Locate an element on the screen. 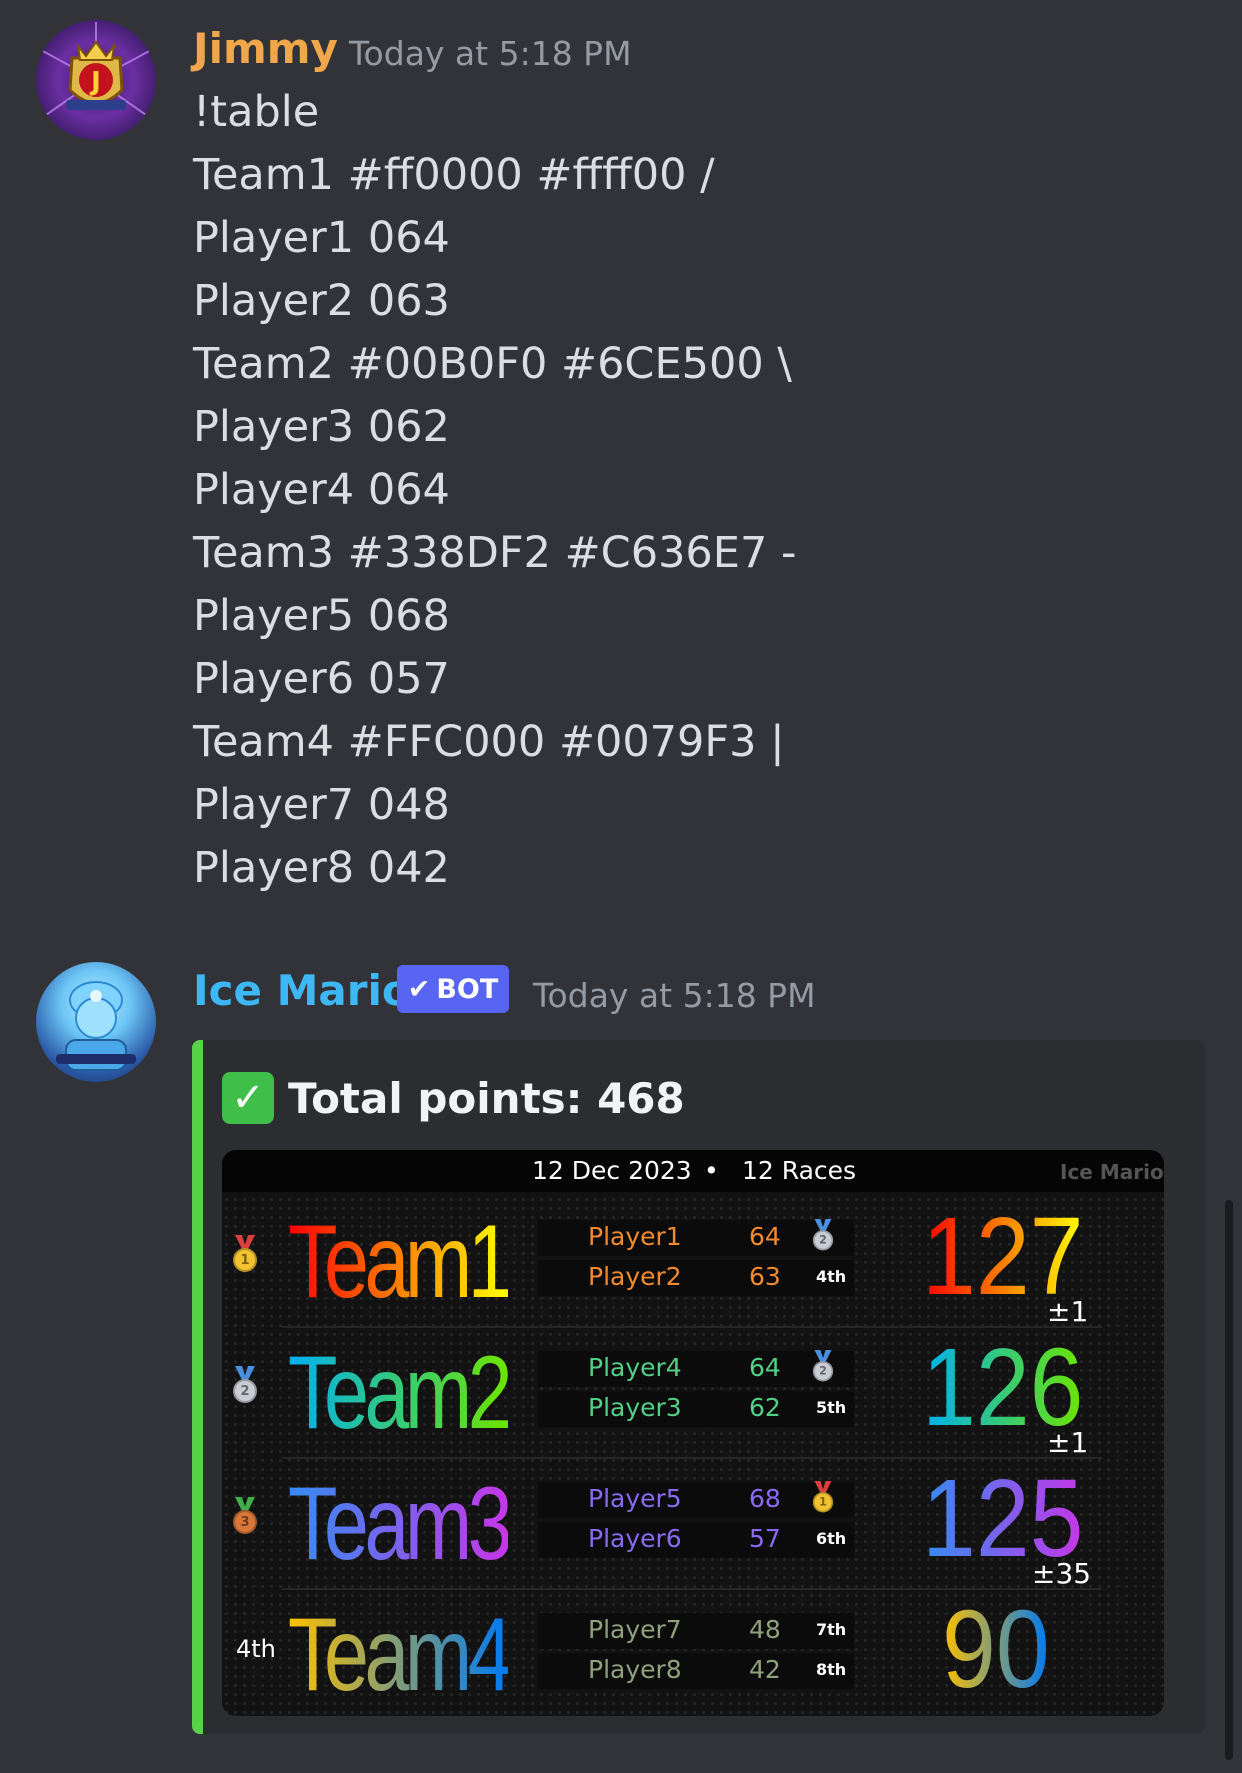  table-date: 12 Dec 2023 is located at coordinates (612, 1170).